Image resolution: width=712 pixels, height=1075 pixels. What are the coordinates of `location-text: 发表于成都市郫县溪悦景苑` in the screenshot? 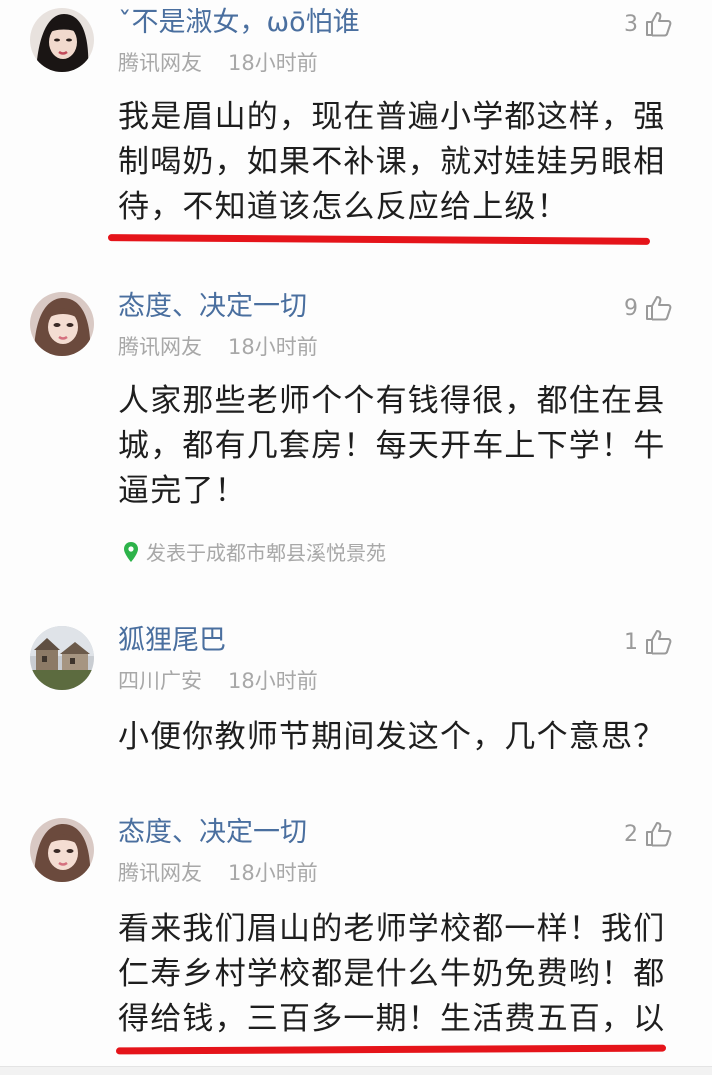 It's located at (266, 553).